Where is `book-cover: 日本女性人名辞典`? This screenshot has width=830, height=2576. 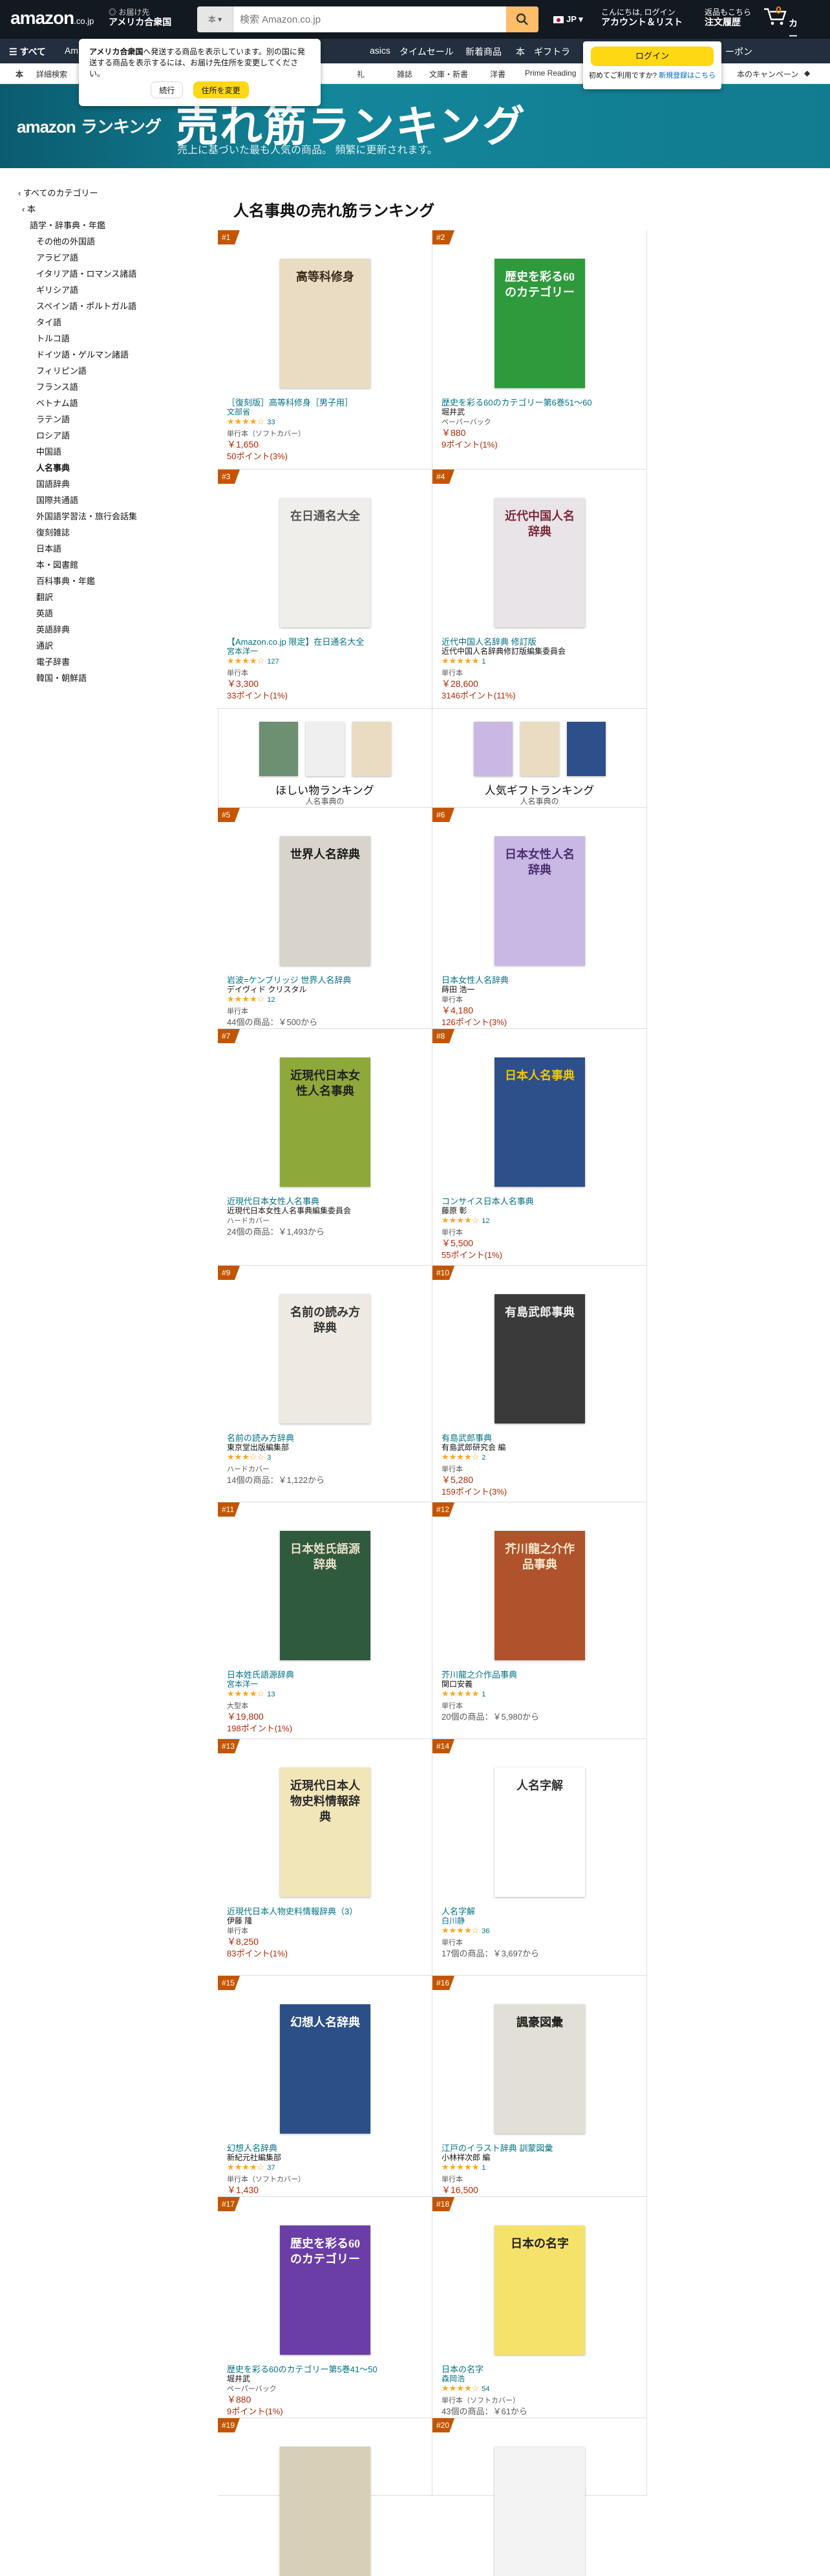
book-cover: 日本女性人名辞典 is located at coordinates (540, 901).